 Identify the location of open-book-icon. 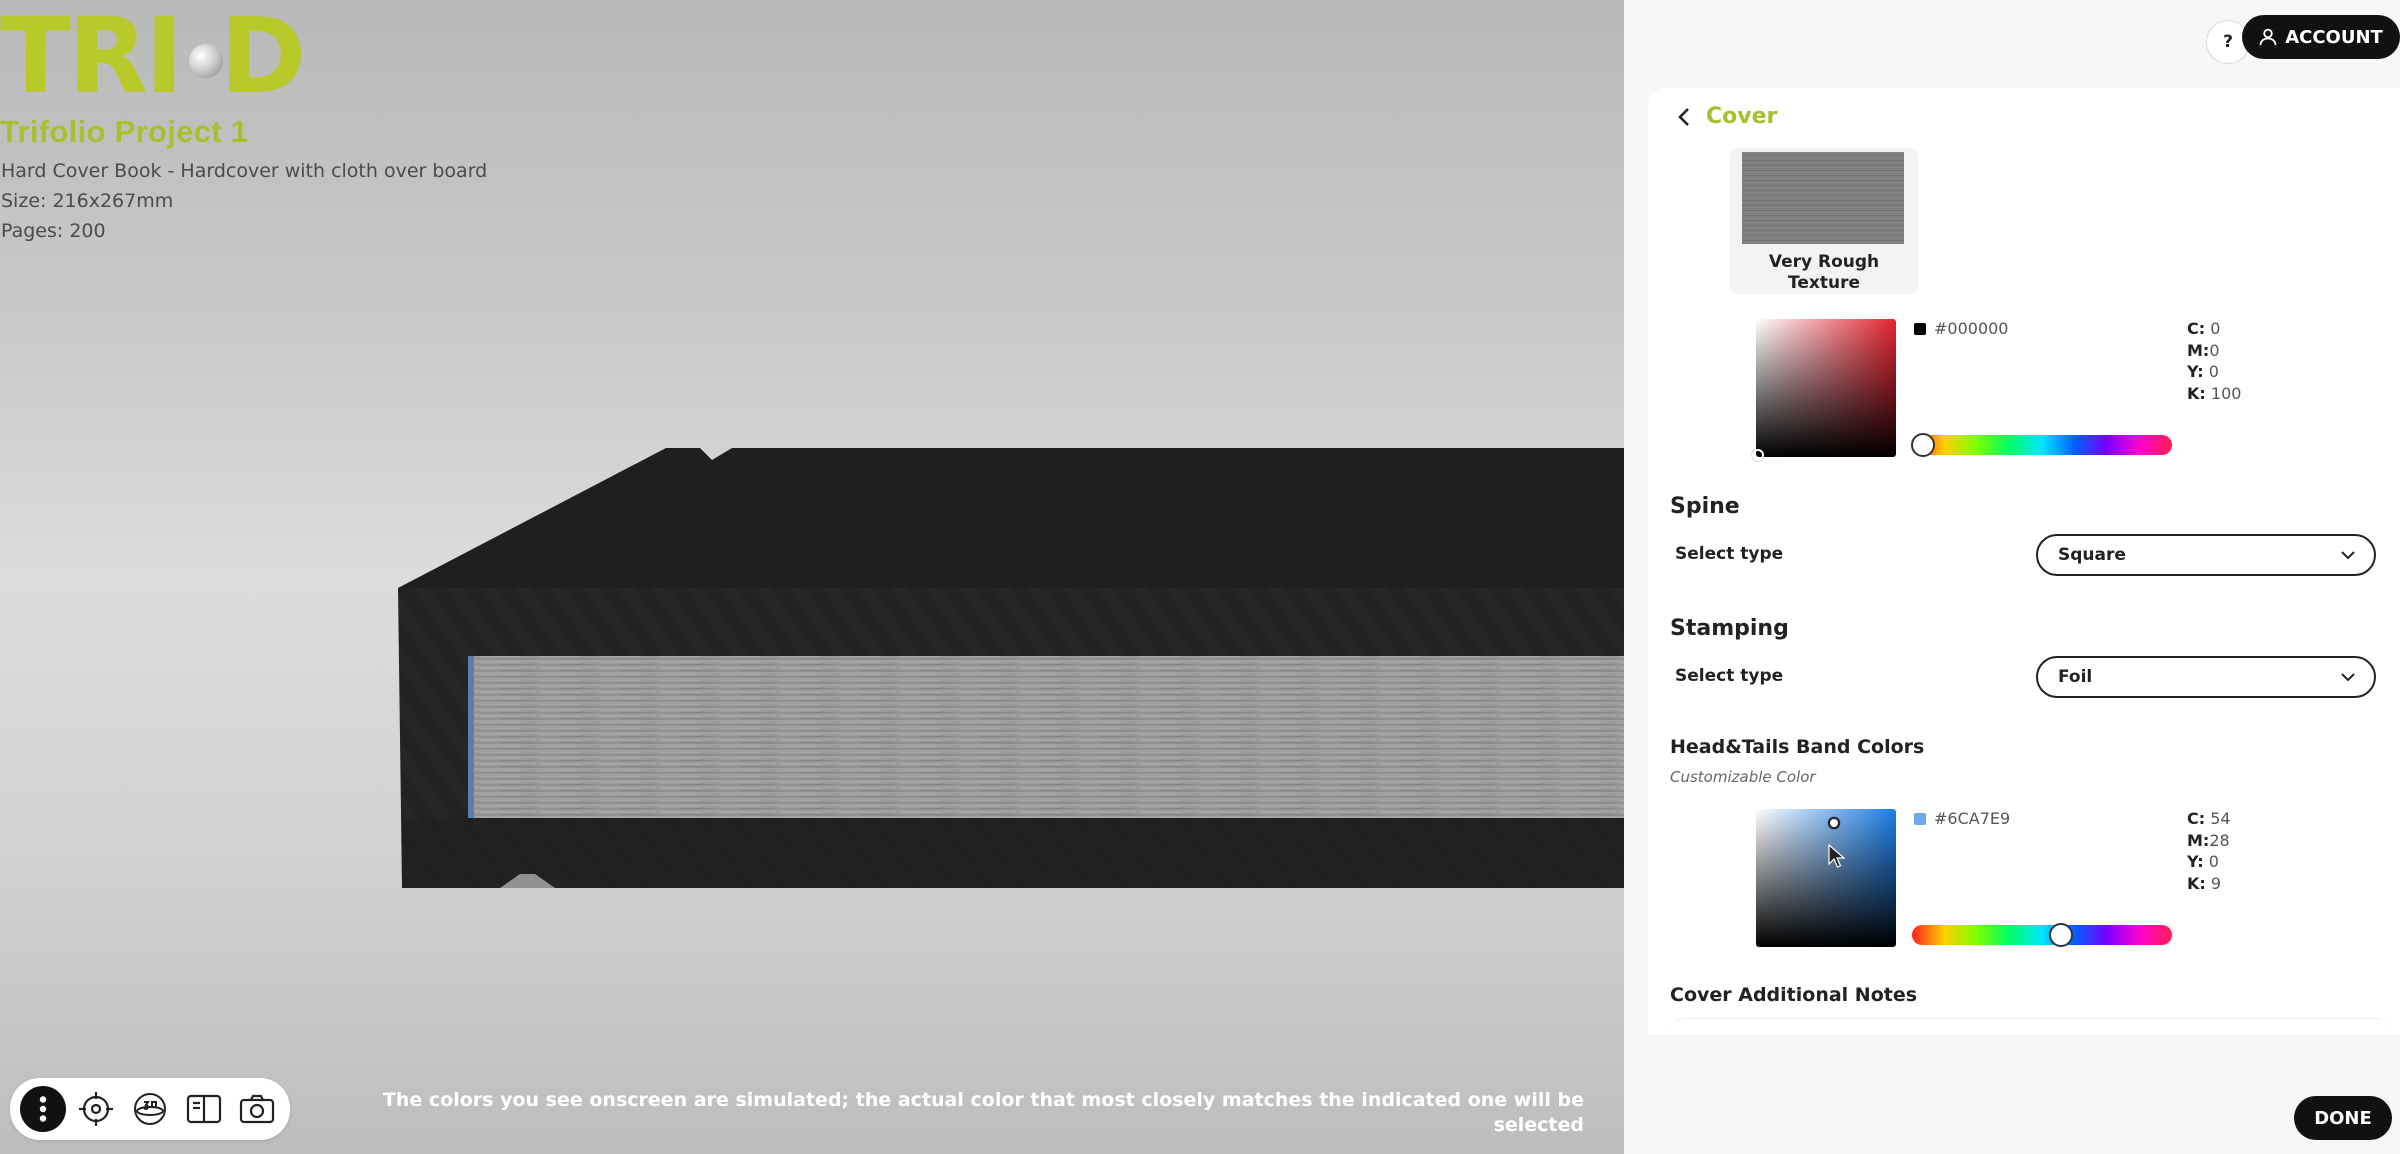
(203, 1109).